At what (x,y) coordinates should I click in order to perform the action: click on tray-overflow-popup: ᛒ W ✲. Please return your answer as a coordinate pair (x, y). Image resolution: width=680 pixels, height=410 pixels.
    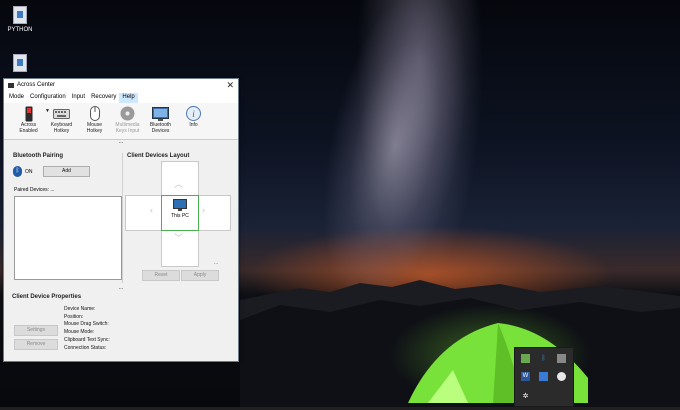
    Looking at the image, I should click on (544, 377).